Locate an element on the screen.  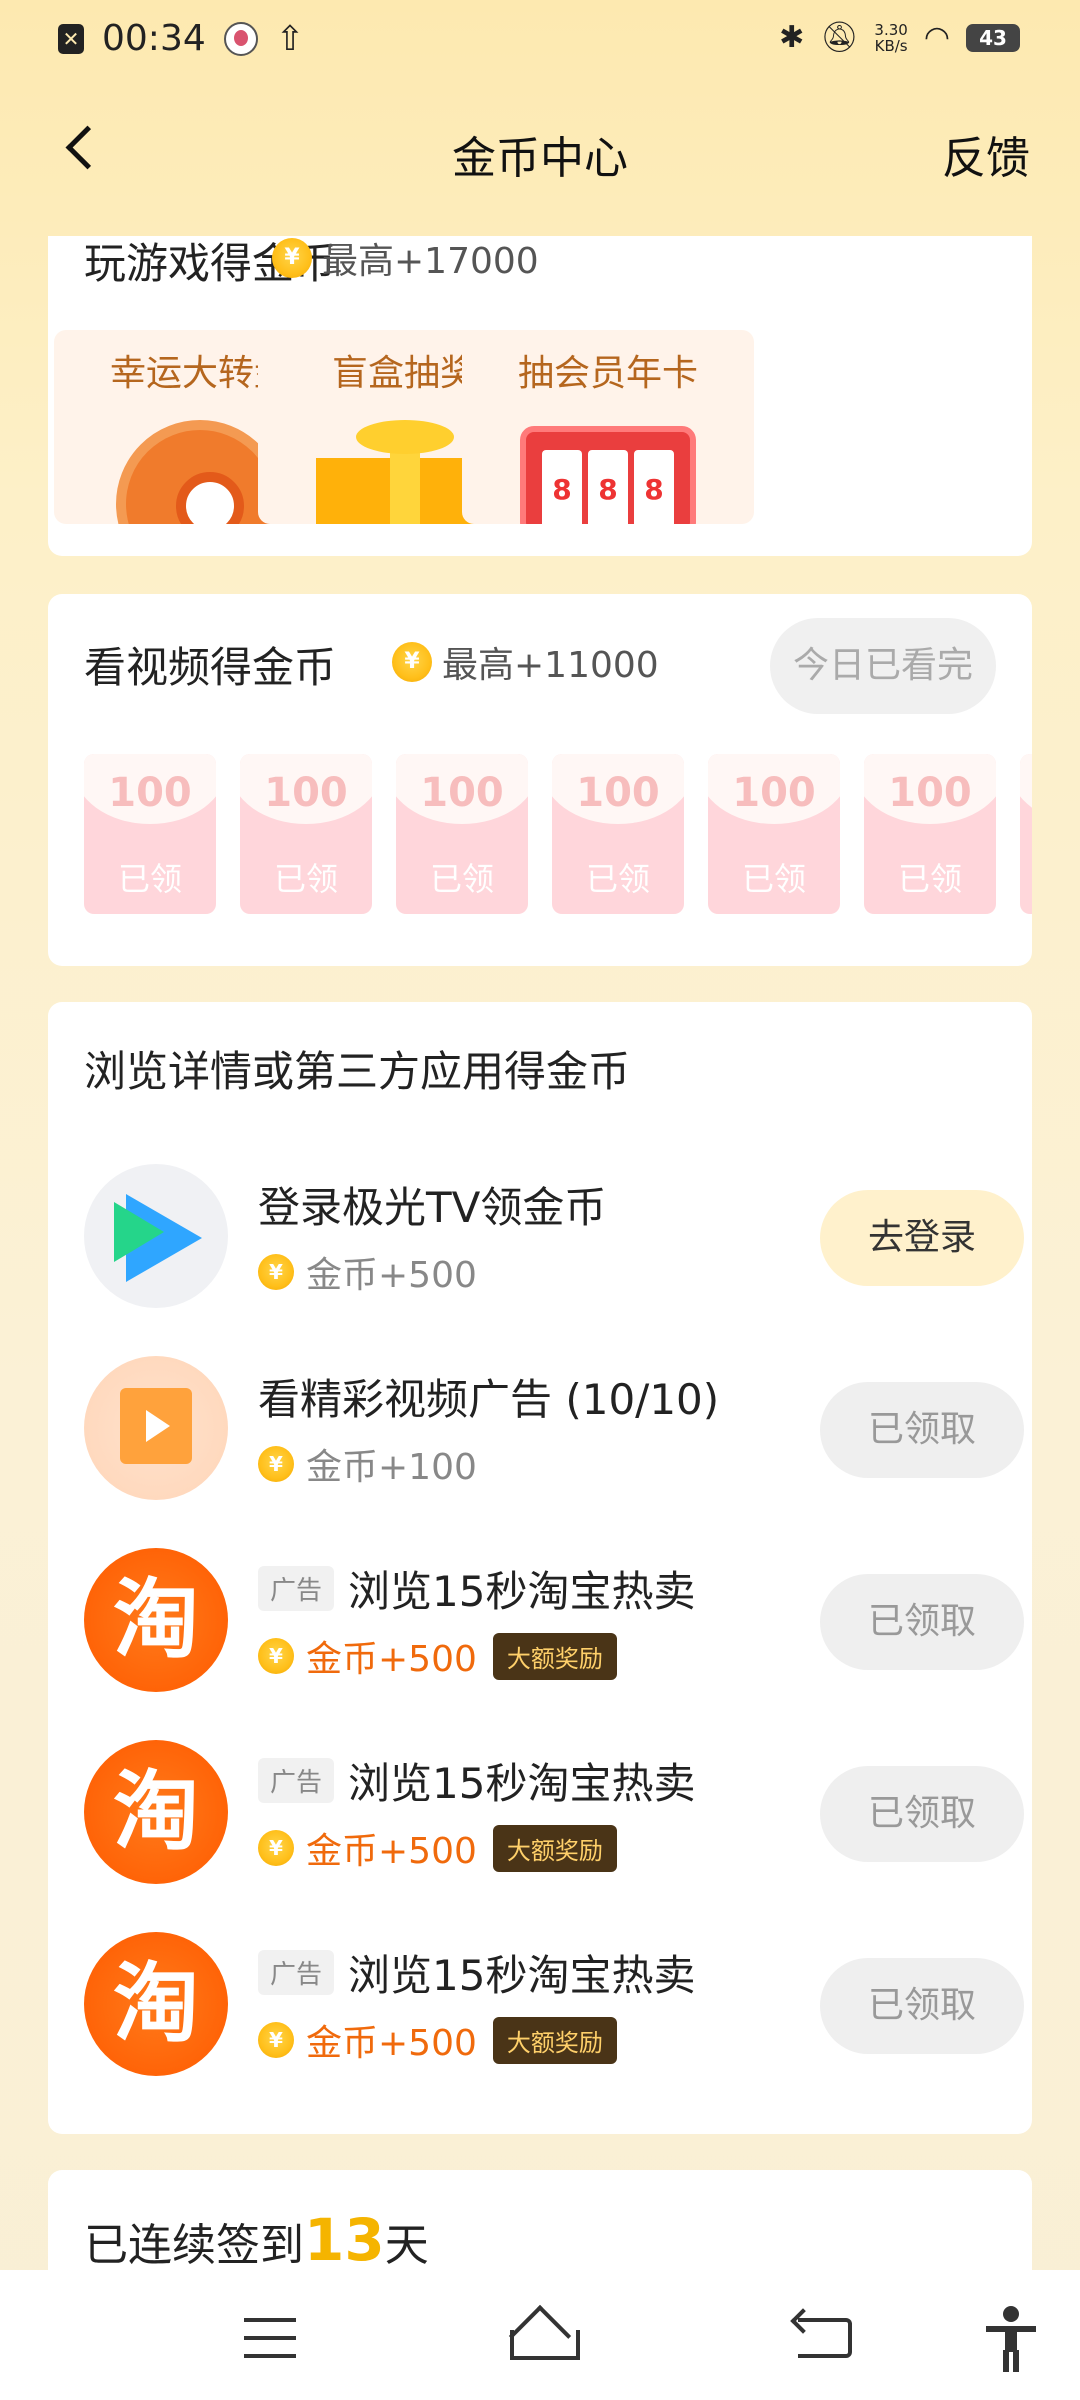
member-card-lottery-tile: 抽会员年卡 8 8 8 is located at coordinates (608, 427).